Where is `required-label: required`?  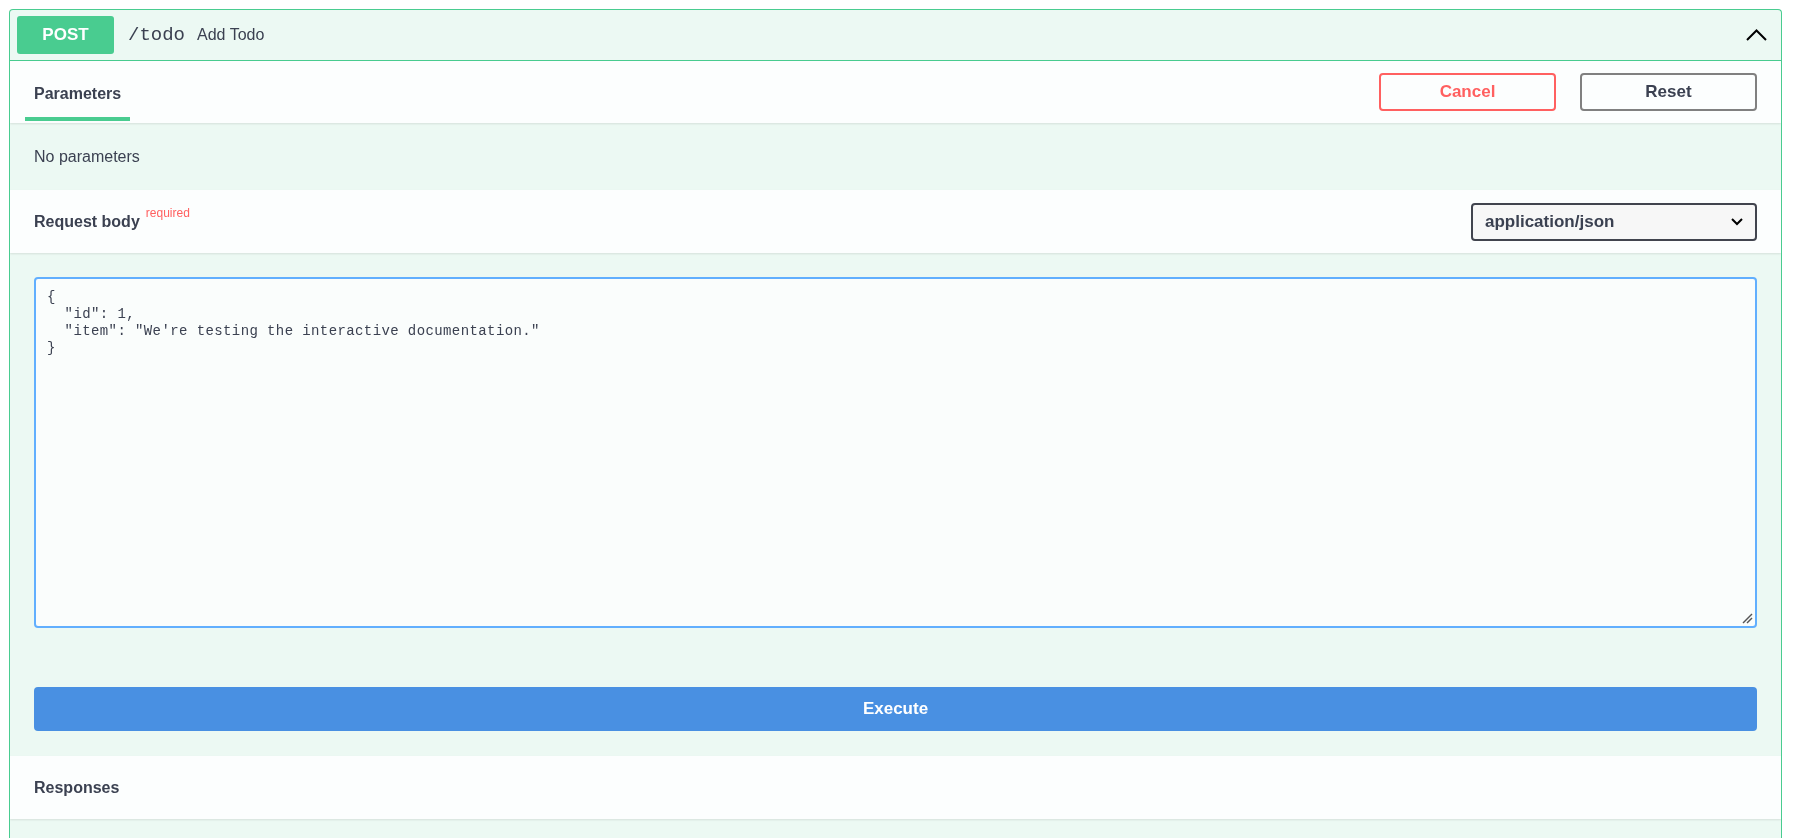
required-label: required is located at coordinates (167, 213).